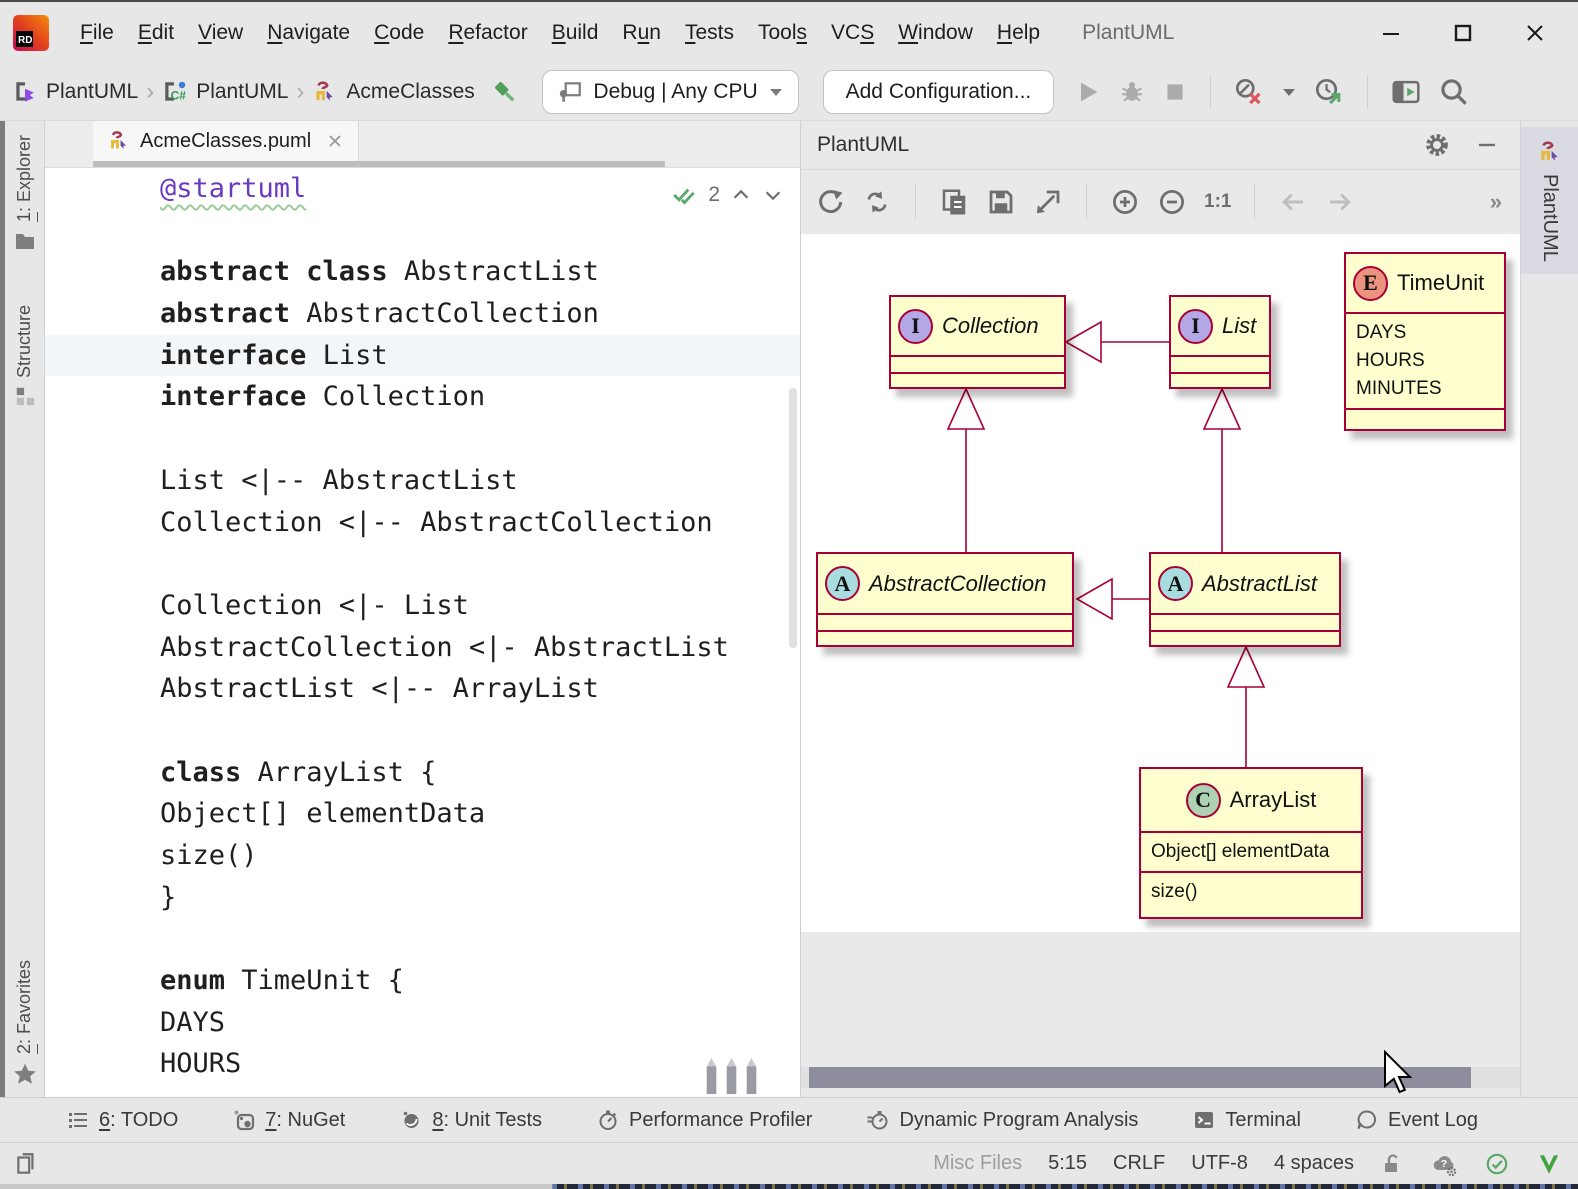  I want to click on coverage-icon, so click(1329, 92).